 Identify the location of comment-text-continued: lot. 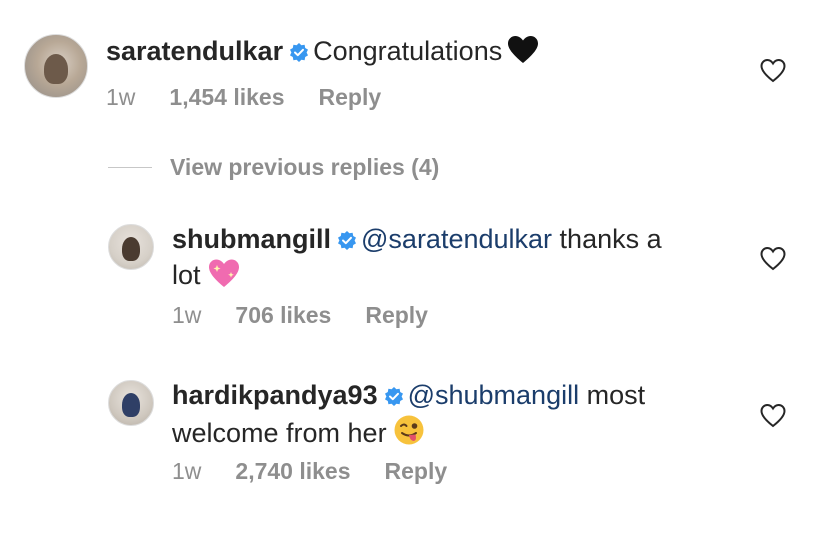
(186, 275).